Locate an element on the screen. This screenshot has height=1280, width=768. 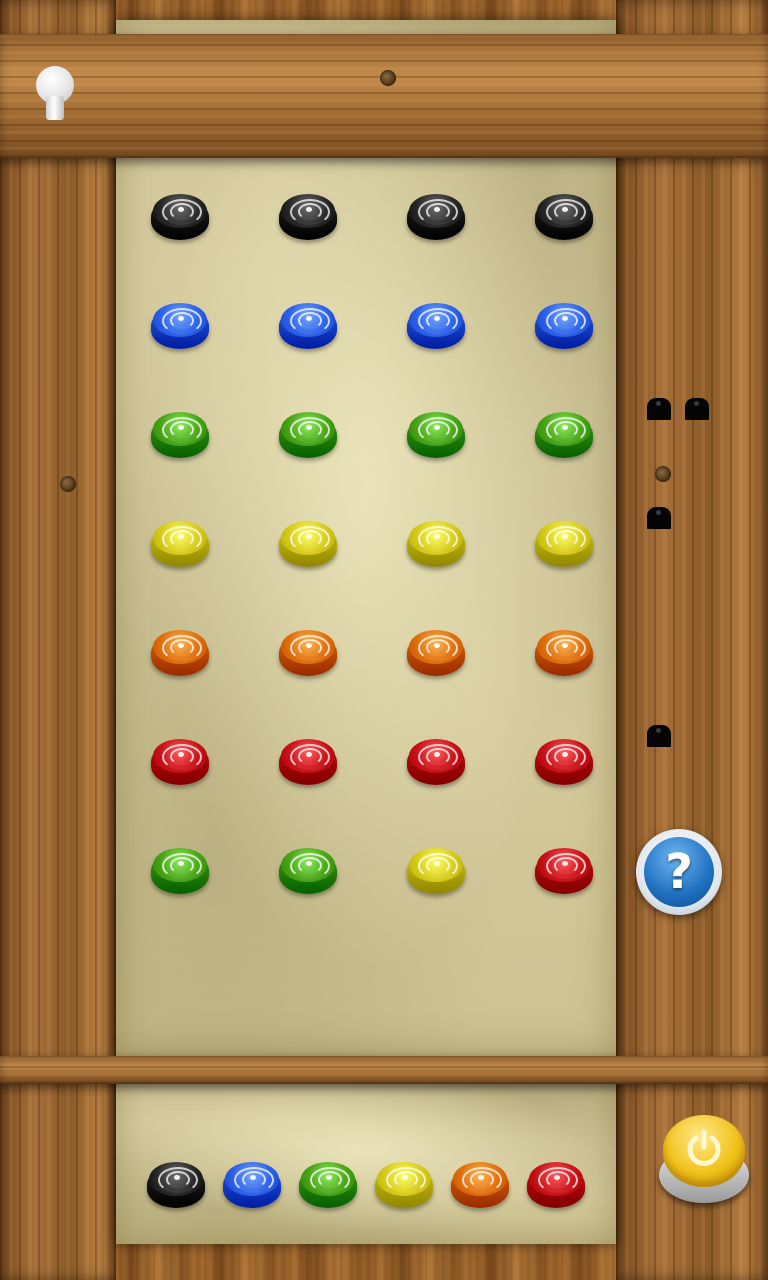
palette-peg-red is located at coordinates (557, 1185).